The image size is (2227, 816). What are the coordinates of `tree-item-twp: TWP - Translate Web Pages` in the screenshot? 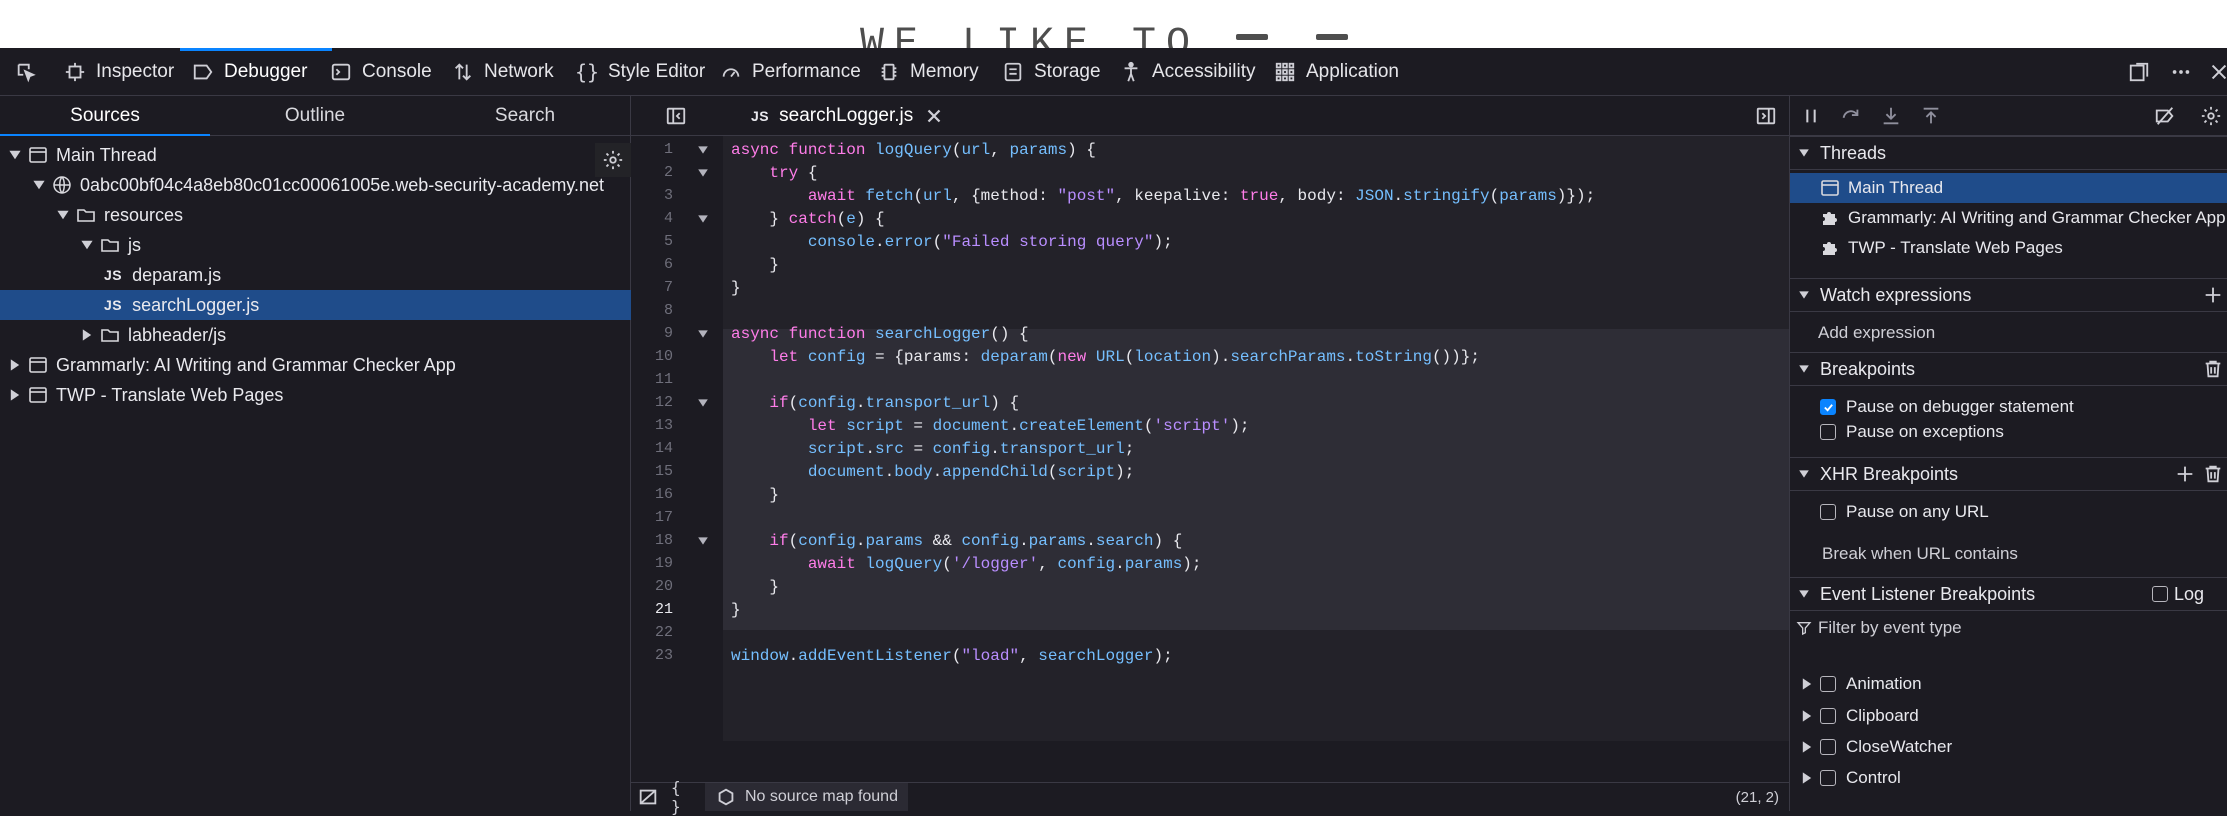 It's located at (319, 395).